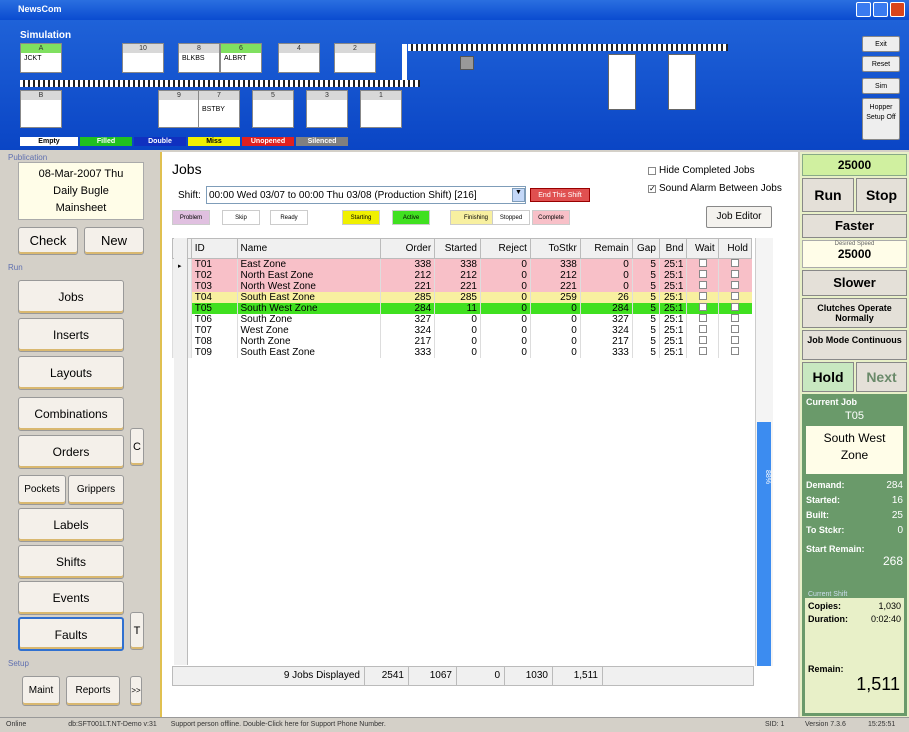 Image resolution: width=909 pixels, height=732 pixels. Describe the element at coordinates (652, 170) in the screenshot. I see `hide-completed-checkbox` at that location.